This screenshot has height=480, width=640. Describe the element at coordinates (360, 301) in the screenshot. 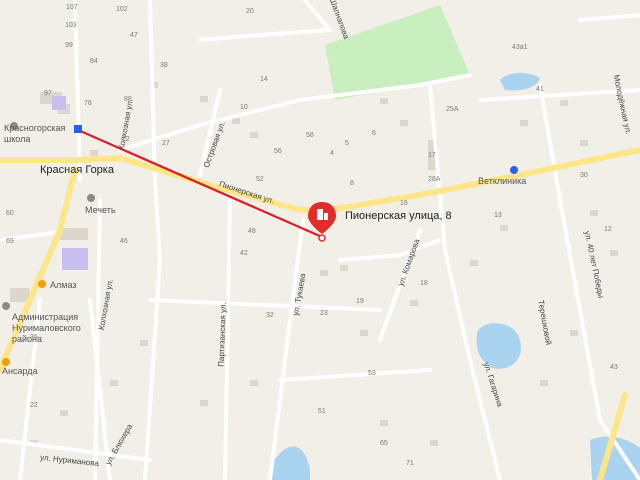

I see `house-number: 19` at that location.